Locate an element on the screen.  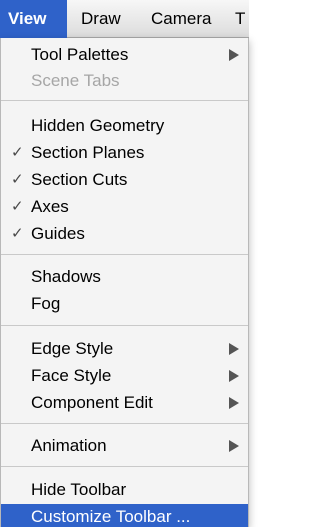
menu-item-label: Section Cuts is located at coordinates (79, 179).